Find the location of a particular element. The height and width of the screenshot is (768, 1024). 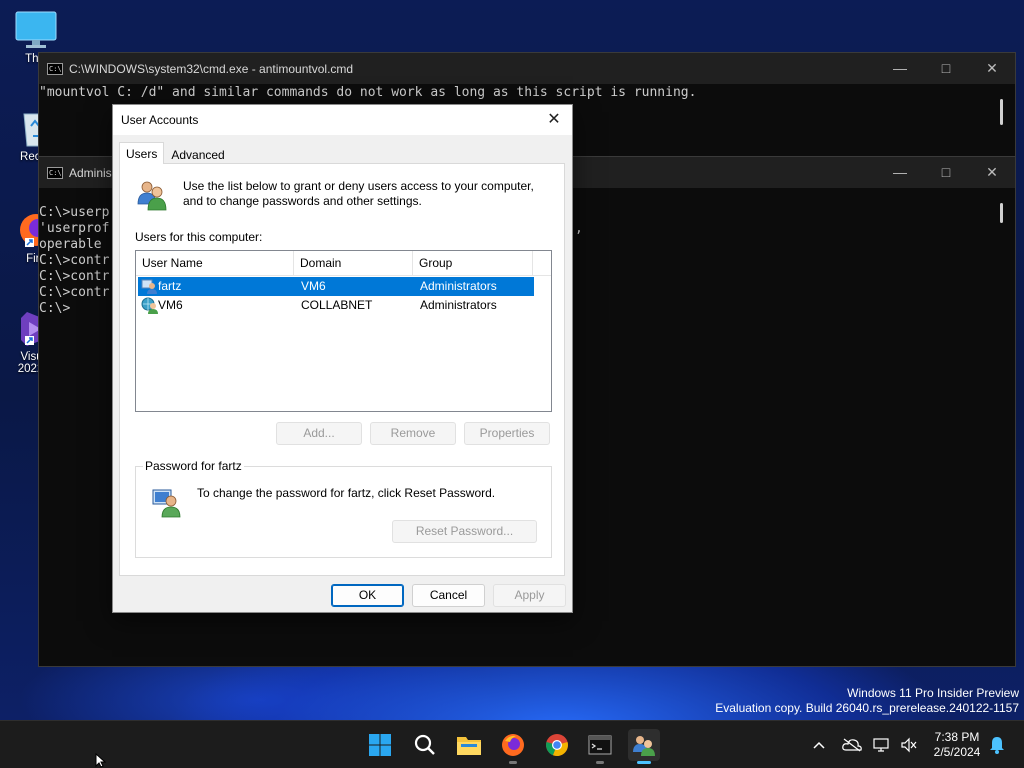

tray-onedrive is located at coordinates (852, 744).